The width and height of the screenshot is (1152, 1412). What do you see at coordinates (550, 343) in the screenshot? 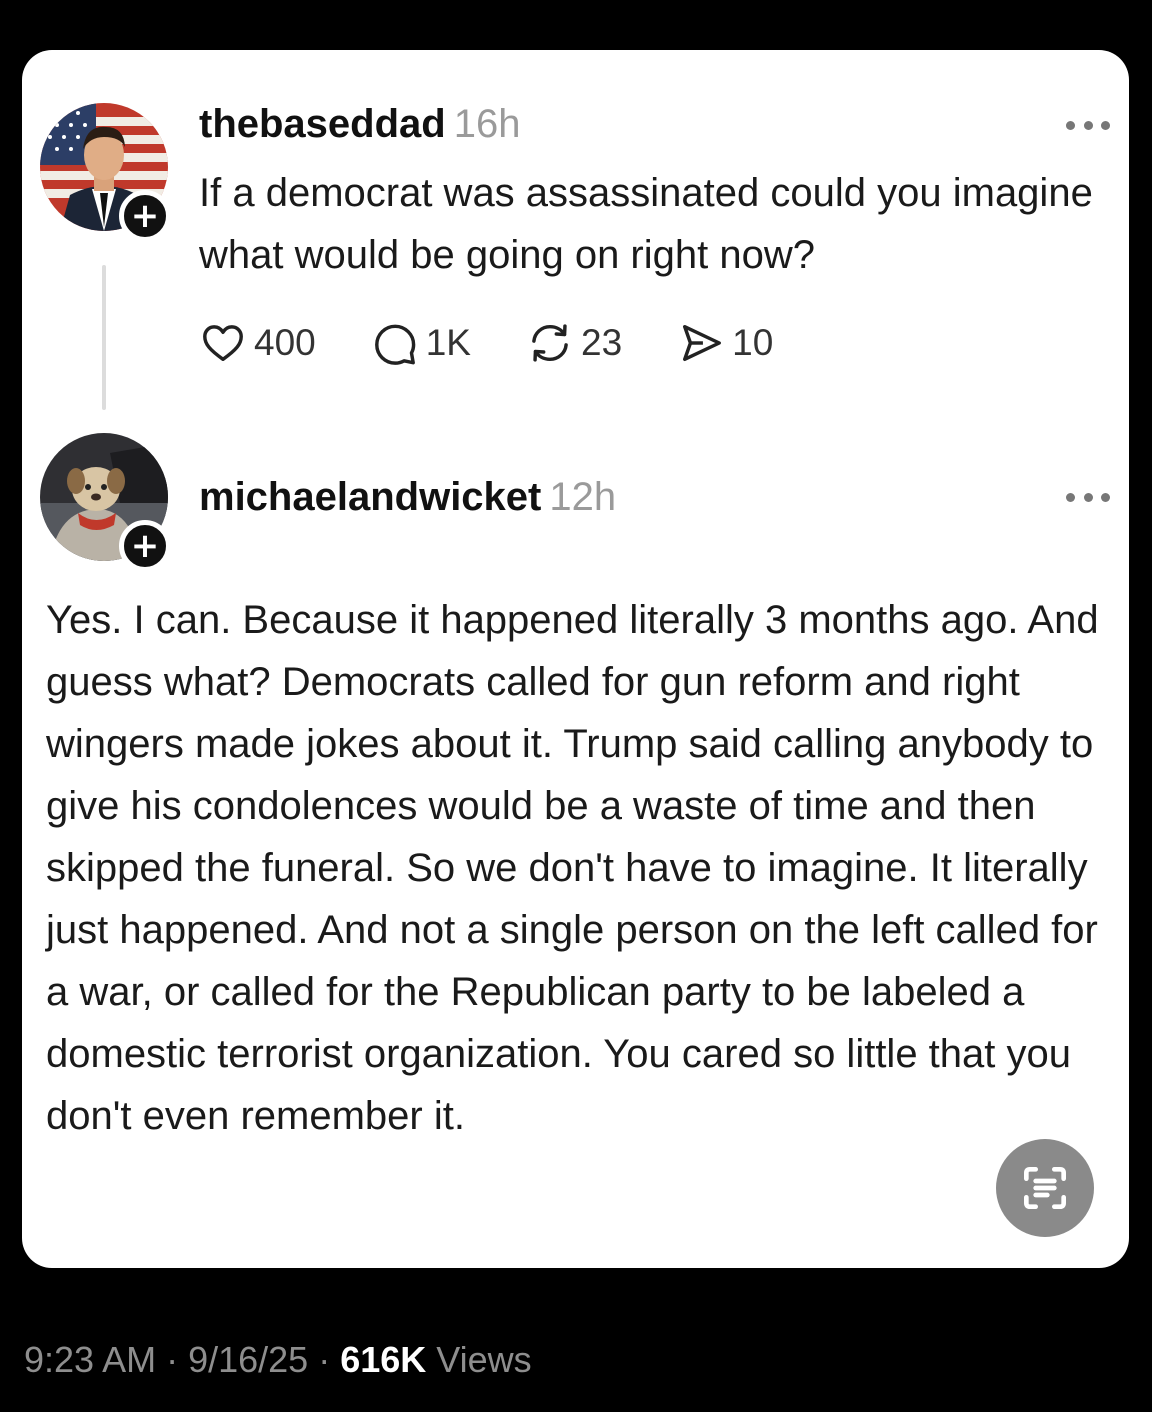
I see `repost-icon` at bounding box center [550, 343].